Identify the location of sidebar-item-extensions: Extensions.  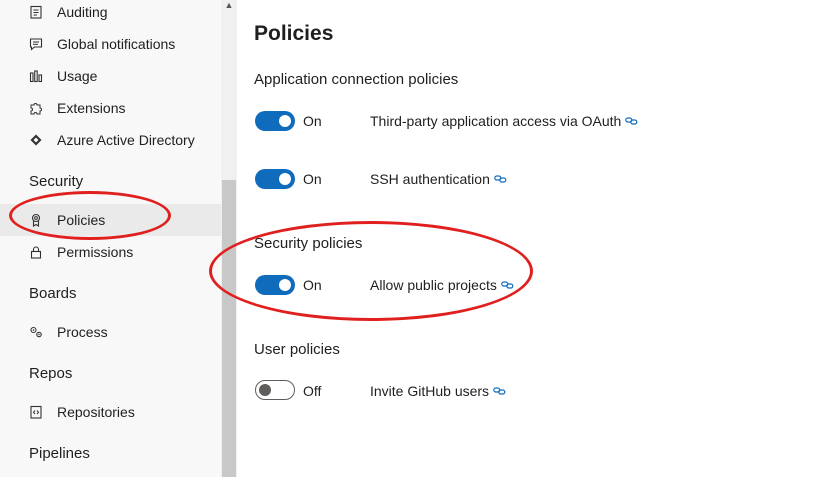
(110, 108).